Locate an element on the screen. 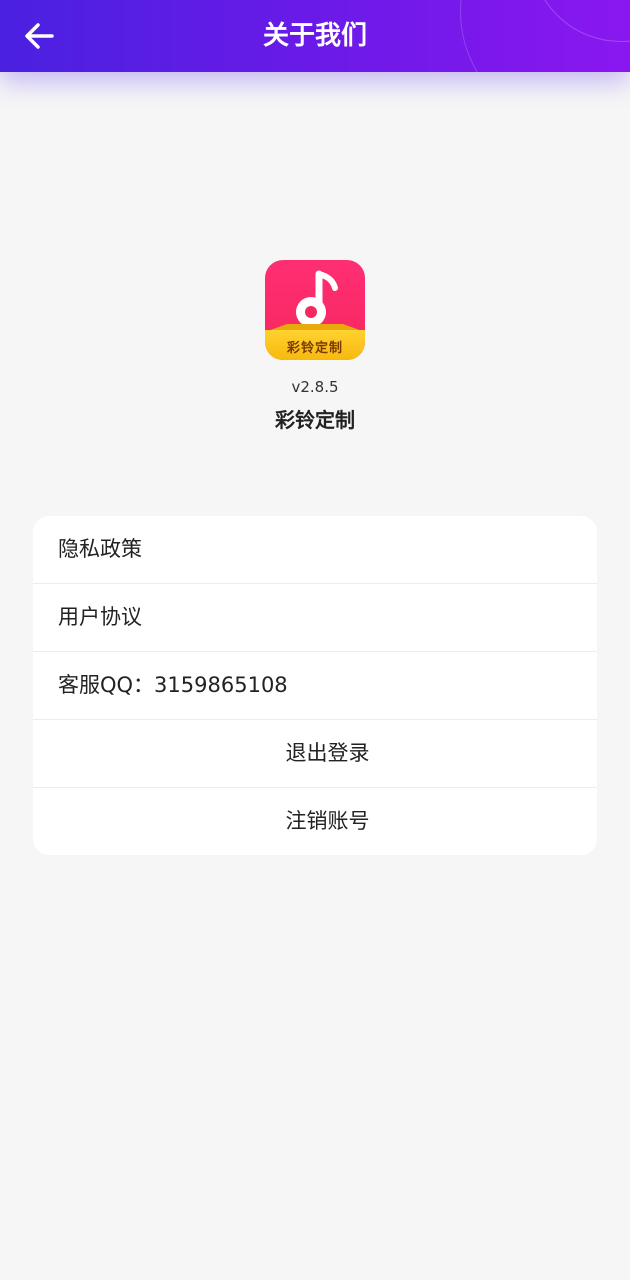  customer-service-qq-item: 客服QQ：3159865108 is located at coordinates (315, 686).